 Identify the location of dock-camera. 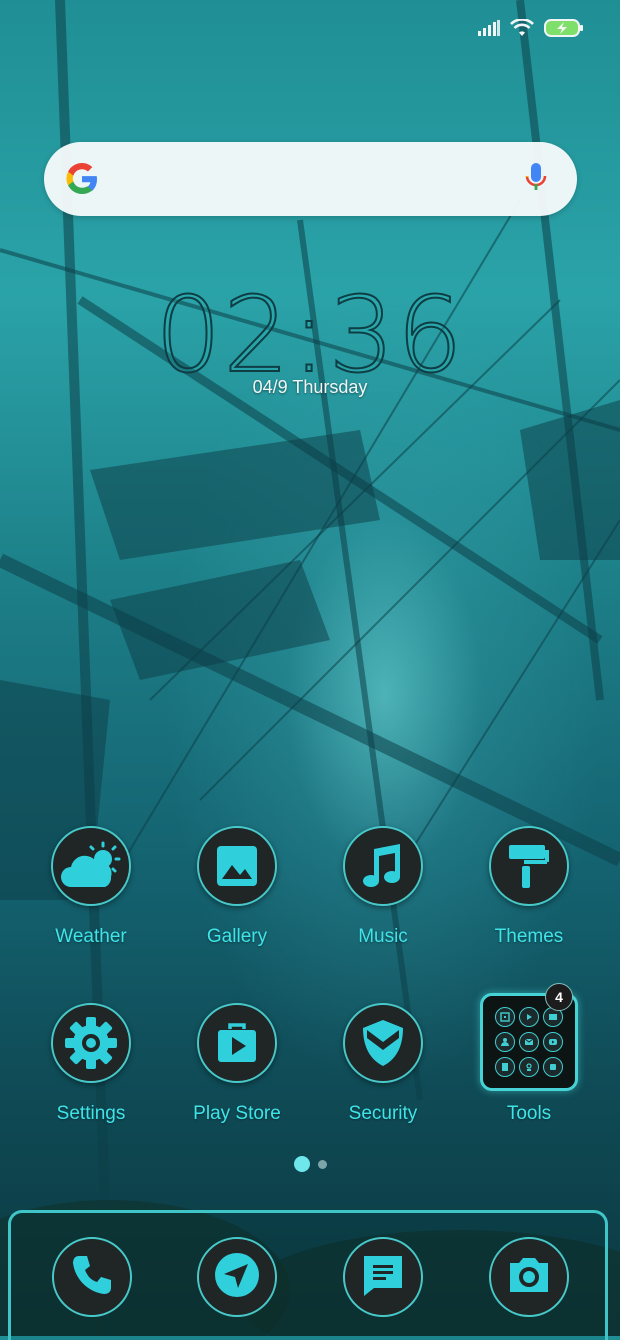
(529, 1277).